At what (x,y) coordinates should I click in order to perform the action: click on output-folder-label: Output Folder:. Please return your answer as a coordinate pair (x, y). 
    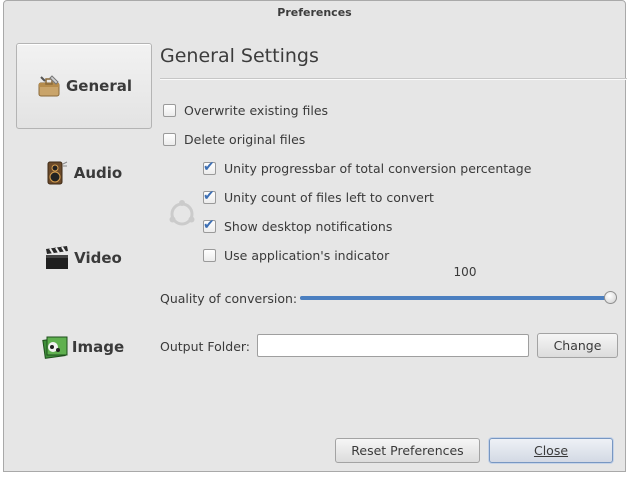
    Looking at the image, I should click on (205, 346).